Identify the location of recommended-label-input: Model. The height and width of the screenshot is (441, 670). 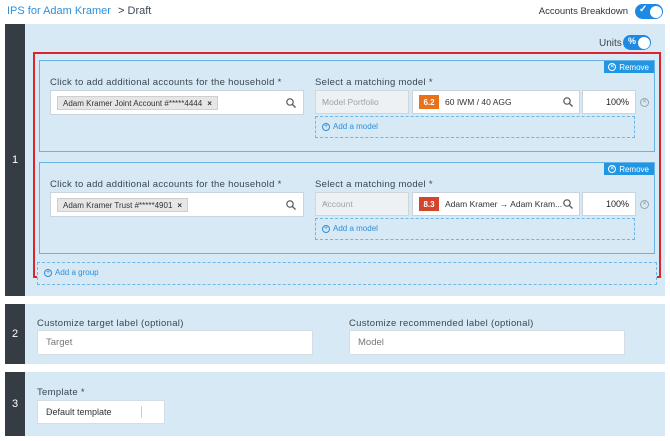
(487, 342).